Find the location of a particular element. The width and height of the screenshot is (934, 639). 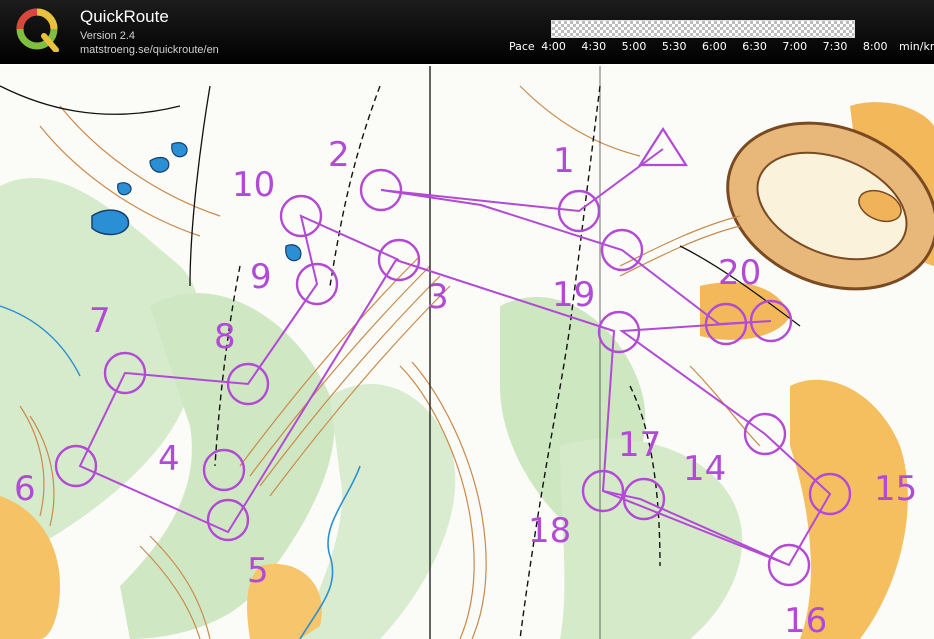

pace-color-scale is located at coordinates (703, 29).